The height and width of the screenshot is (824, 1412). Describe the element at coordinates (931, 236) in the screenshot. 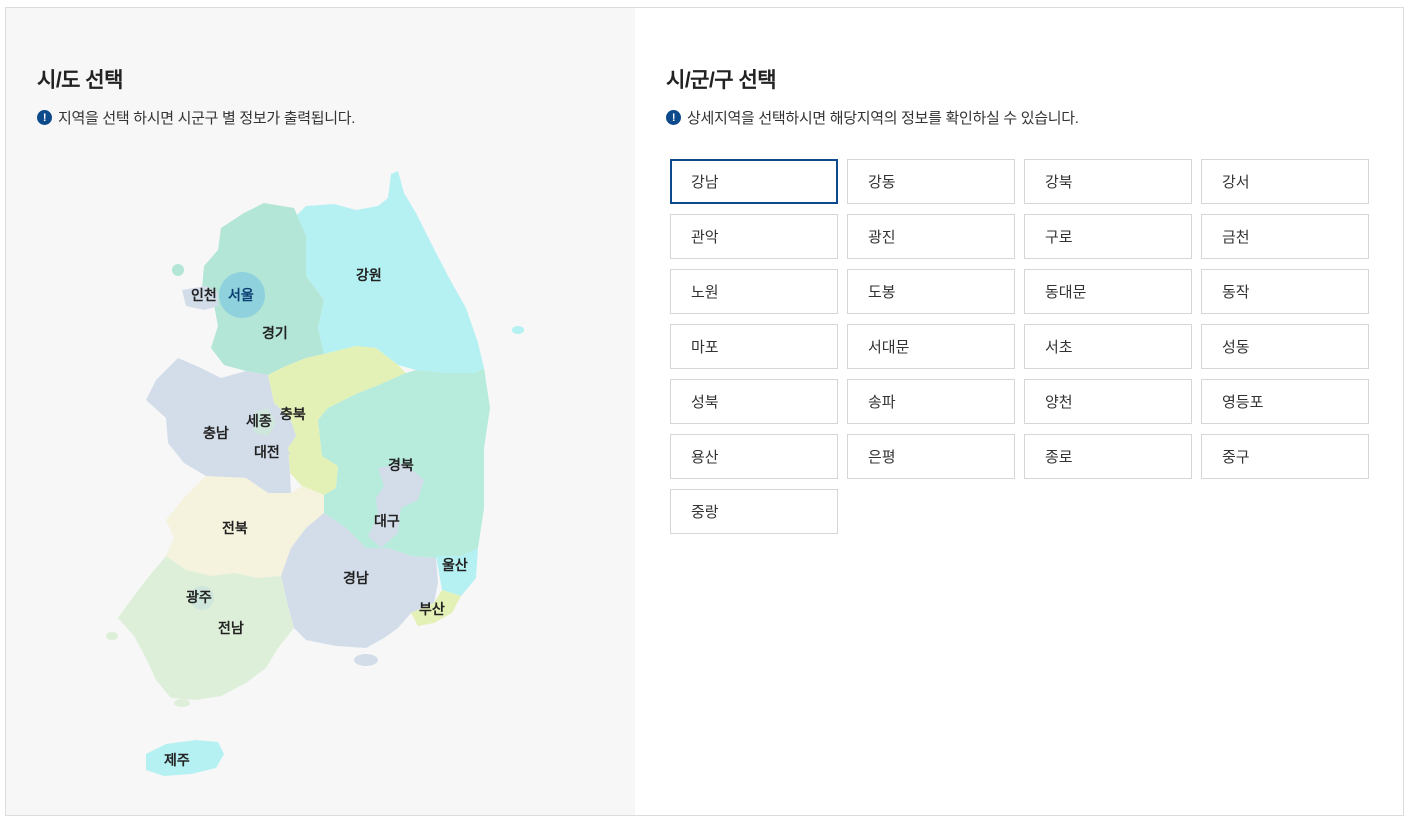

I see `district-button-gwangjin: 광진` at that location.